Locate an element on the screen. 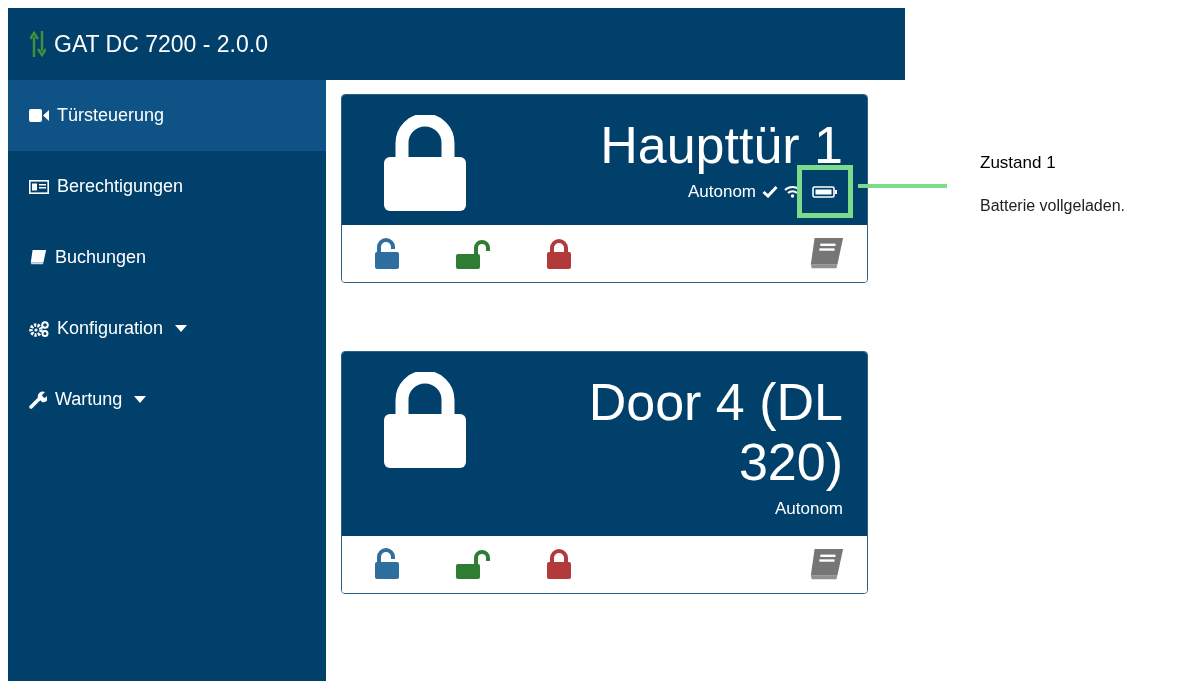 This screenshot has height=681, width=1197. annotation-text: Batterie vollgeladen. is located at coordinates (1052, 205).